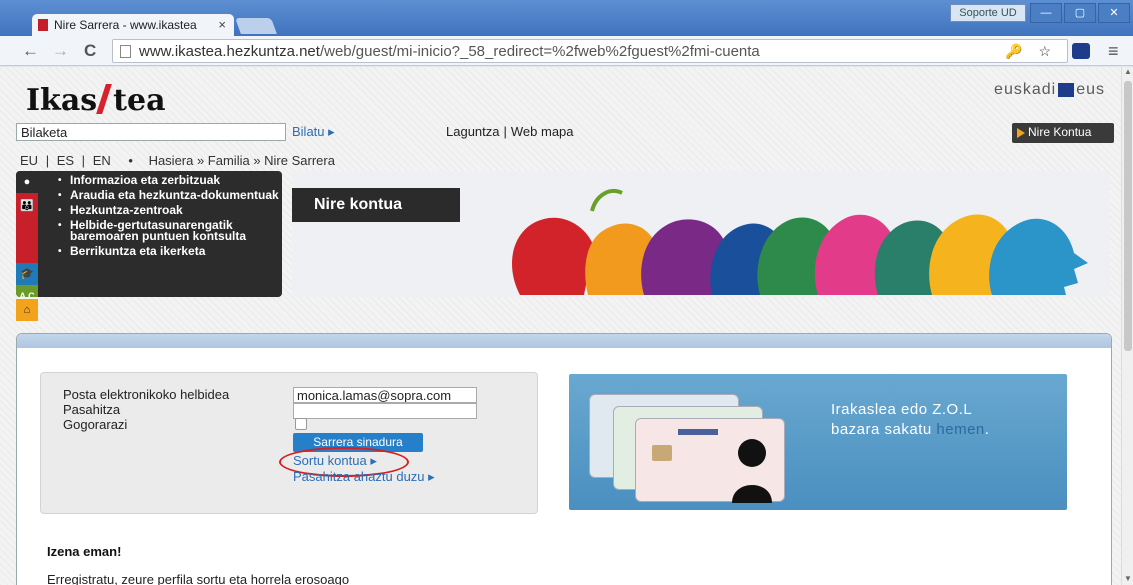 This screenshot has height=585, width=1133. What do you see at coordinates (62, 100) in the screenshot?
I see `logo-text-left: Ikas` at bounding box center [62, 100].